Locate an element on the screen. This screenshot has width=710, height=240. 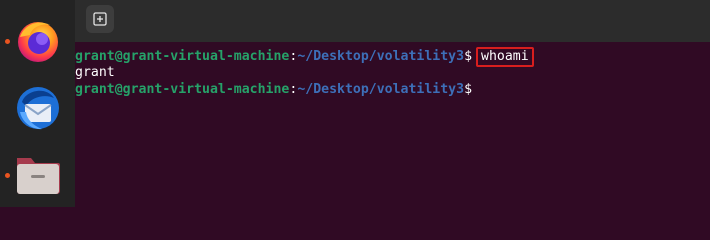
folder-icon is located at coordinates (38, 176).